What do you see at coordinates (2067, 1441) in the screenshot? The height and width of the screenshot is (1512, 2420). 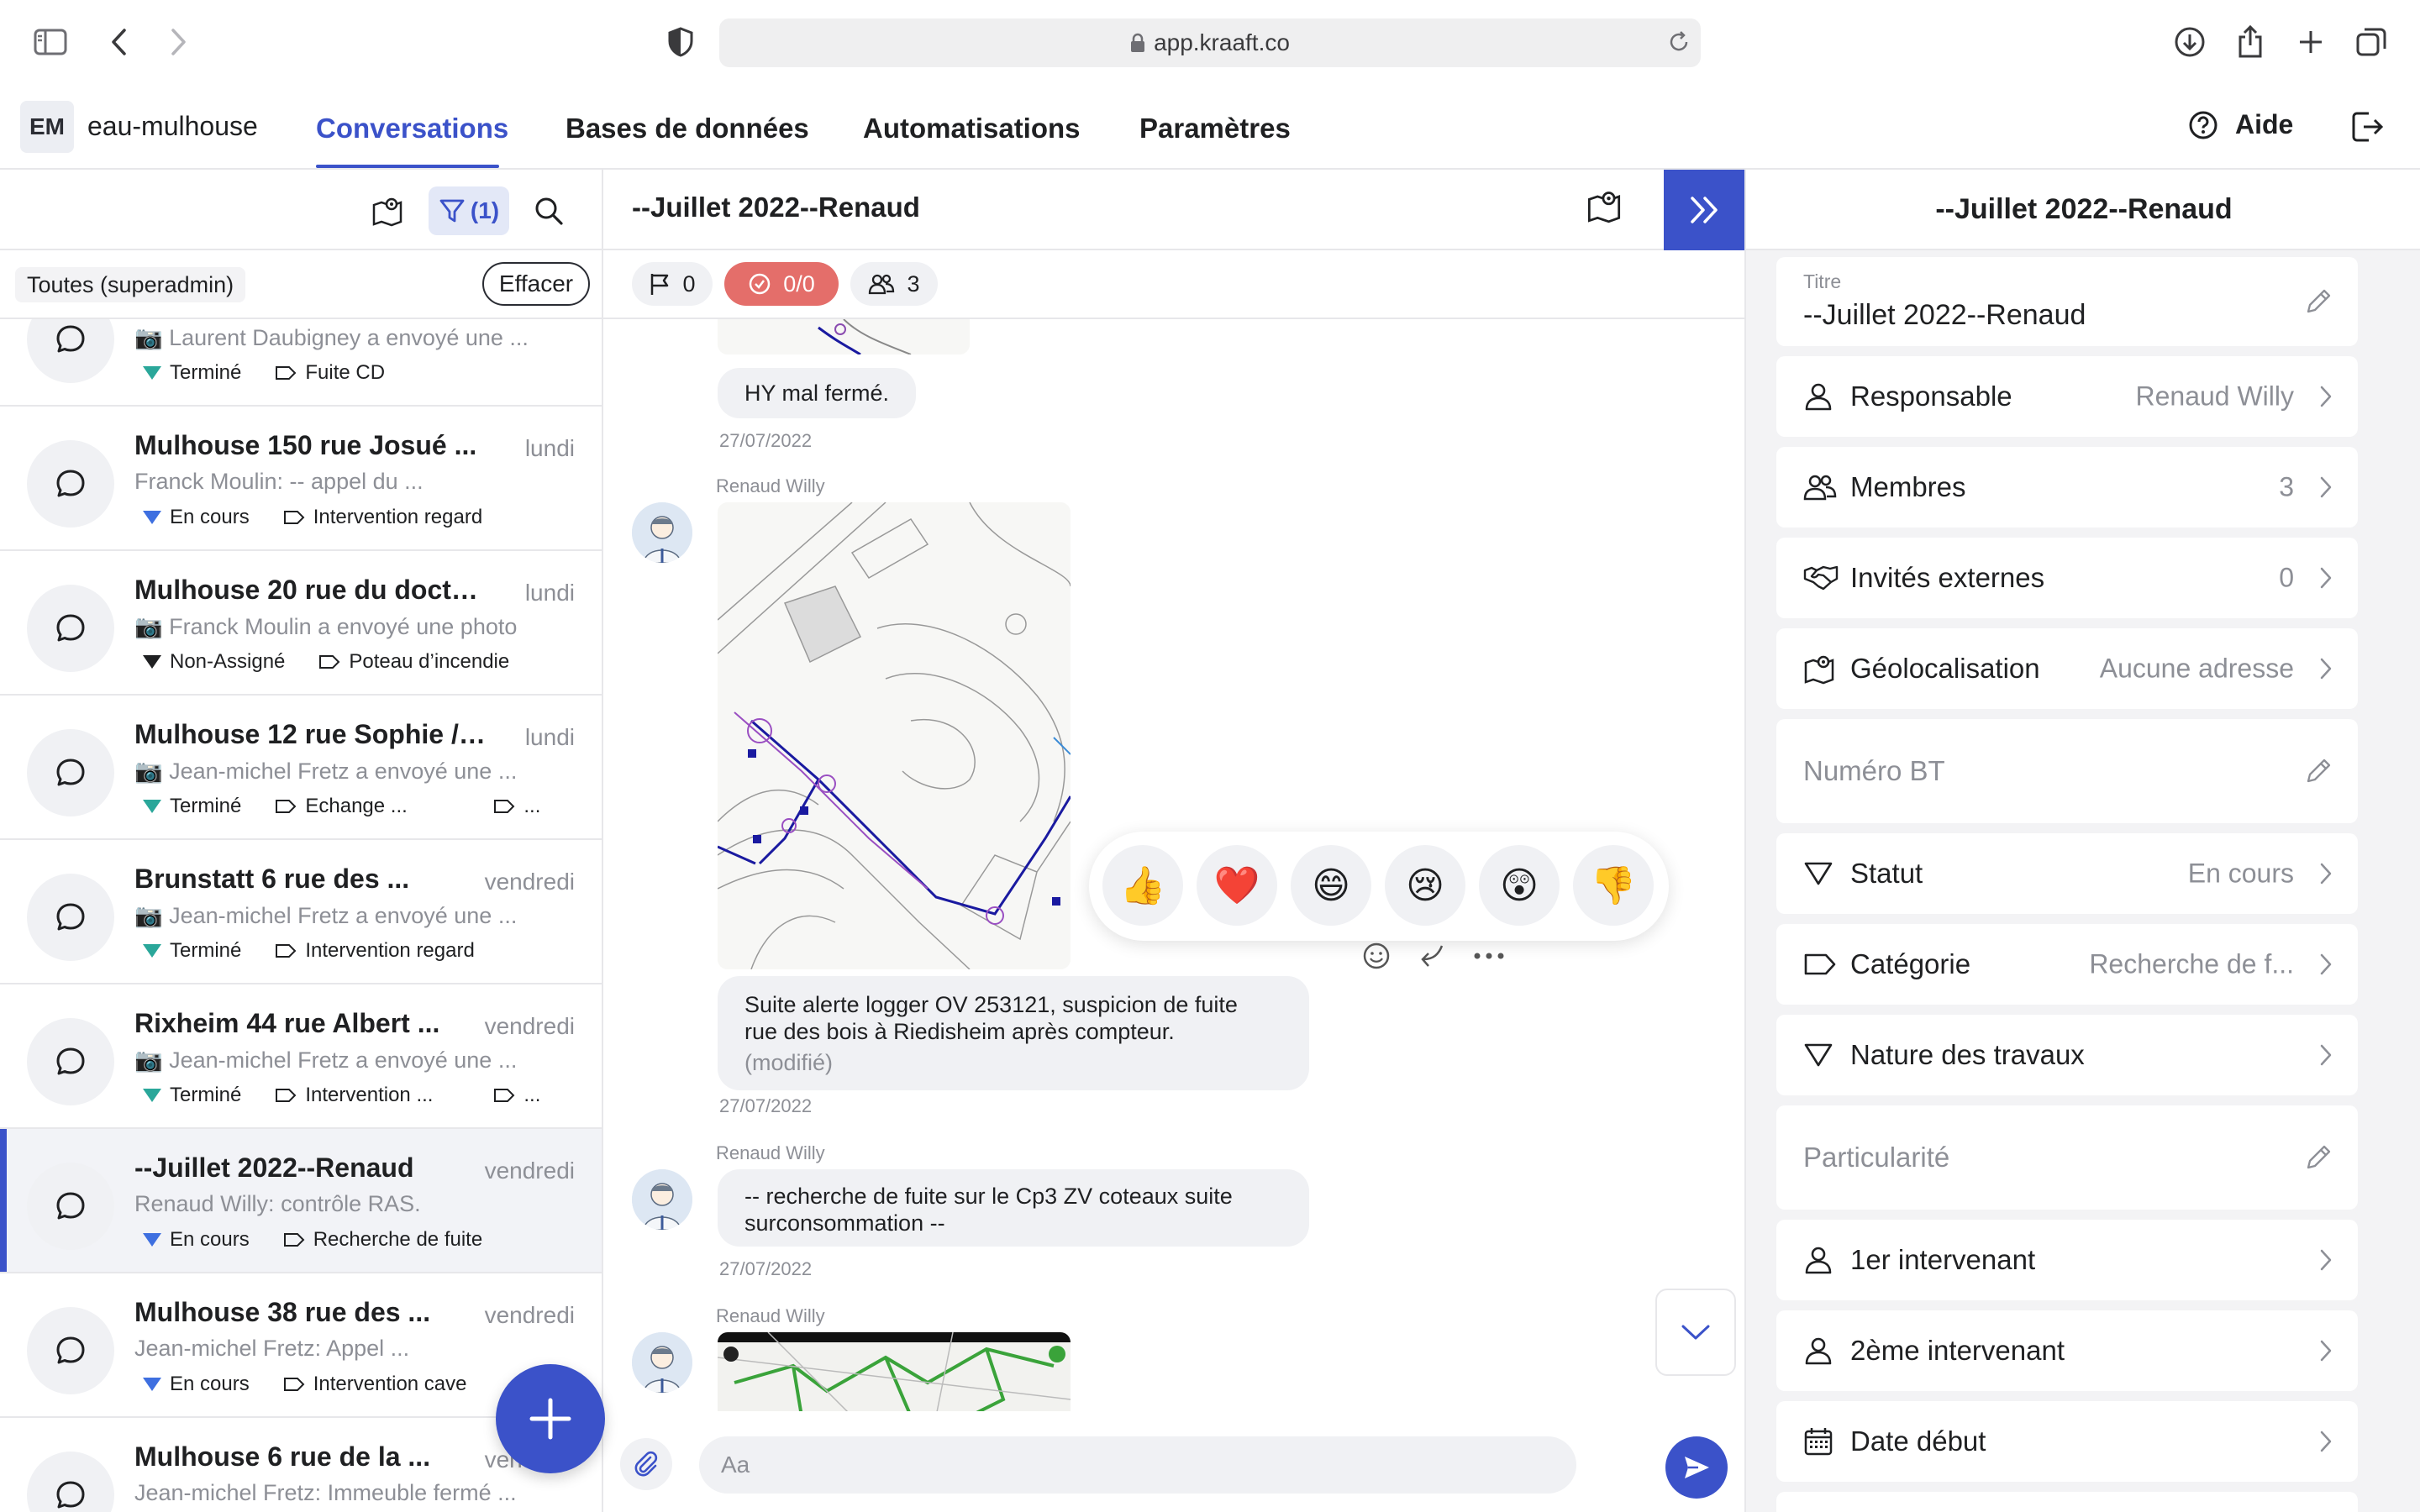 I see `date-debut-field: Date début` at bounding box center [2067, 1441].